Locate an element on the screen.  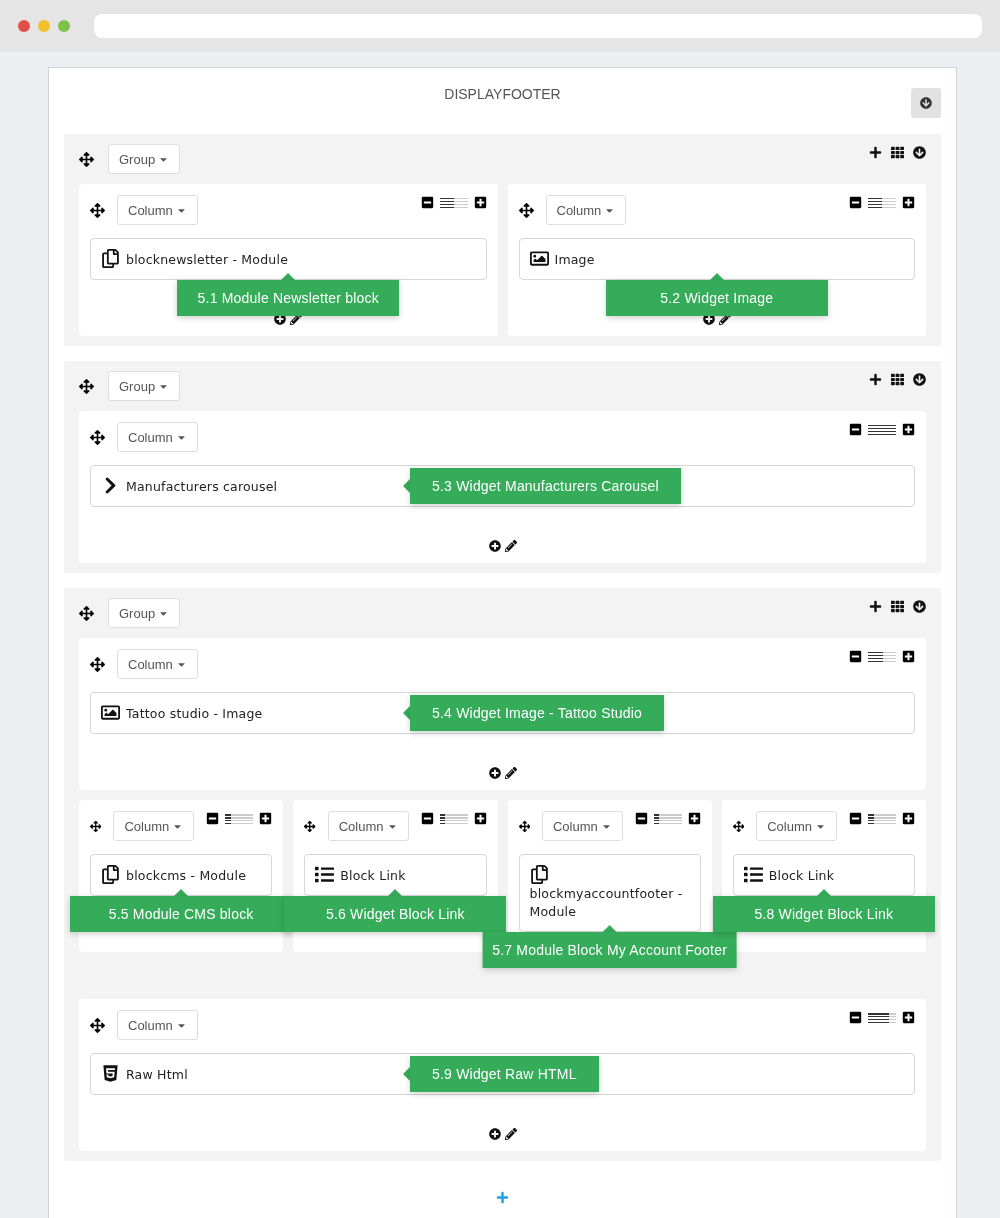
tooltip: 5.3 Widget Manufacturers Carousel is located at coordinates (545, 486).